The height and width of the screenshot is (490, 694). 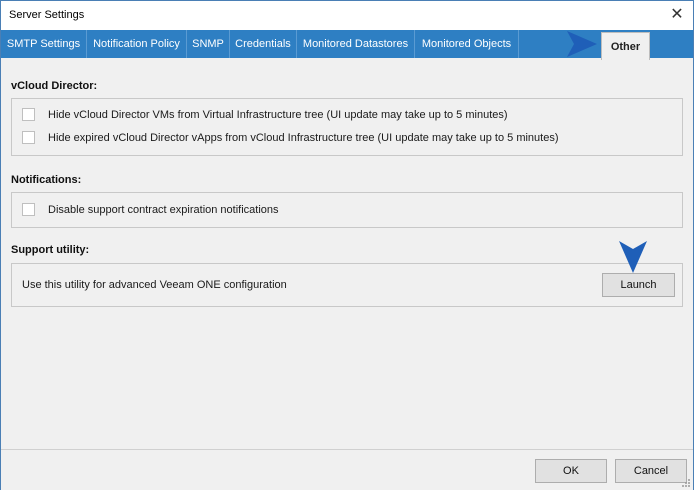 I want to click on support-section-title: Support utility:, so click(x=50, y=250).